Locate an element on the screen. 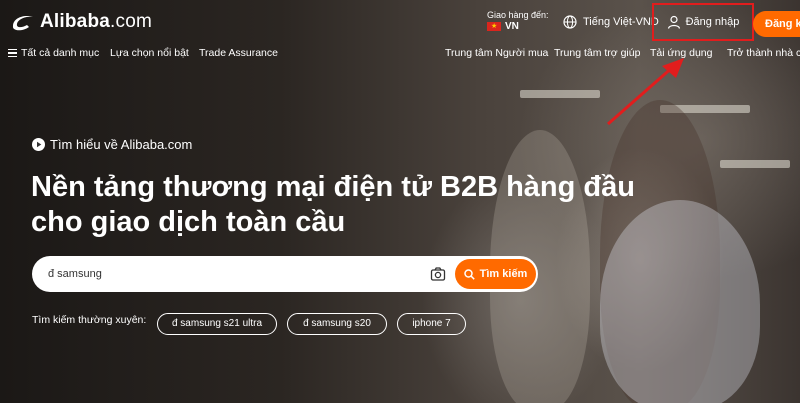  nav-all-categories: Tất cả danh mục is located at coordinates (53, 53).